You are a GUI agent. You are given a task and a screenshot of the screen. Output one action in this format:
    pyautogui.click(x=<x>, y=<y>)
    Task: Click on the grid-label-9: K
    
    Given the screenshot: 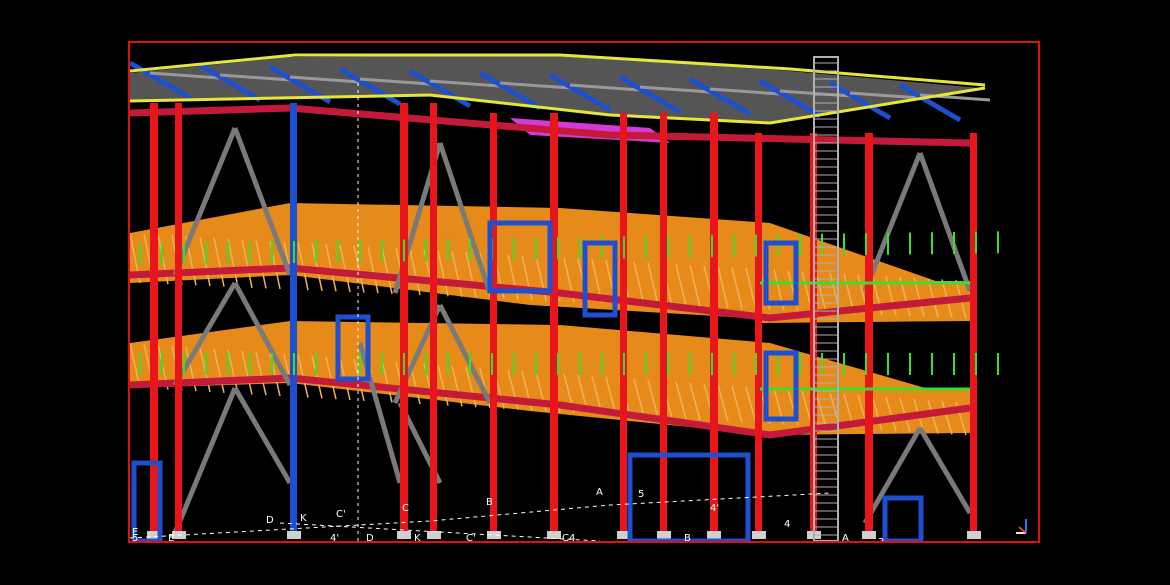 What is the action you would take?
    pyautogui.click(x=417, y=537)
    